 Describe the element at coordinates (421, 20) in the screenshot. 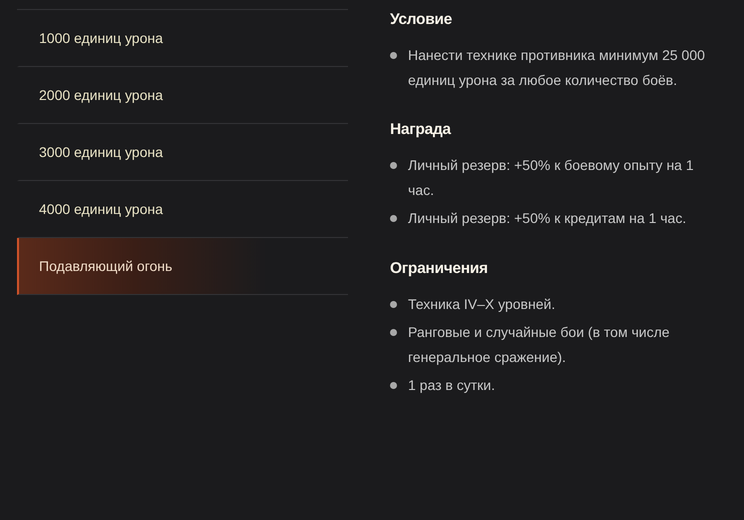

I see `section-title: Условие` at that location.